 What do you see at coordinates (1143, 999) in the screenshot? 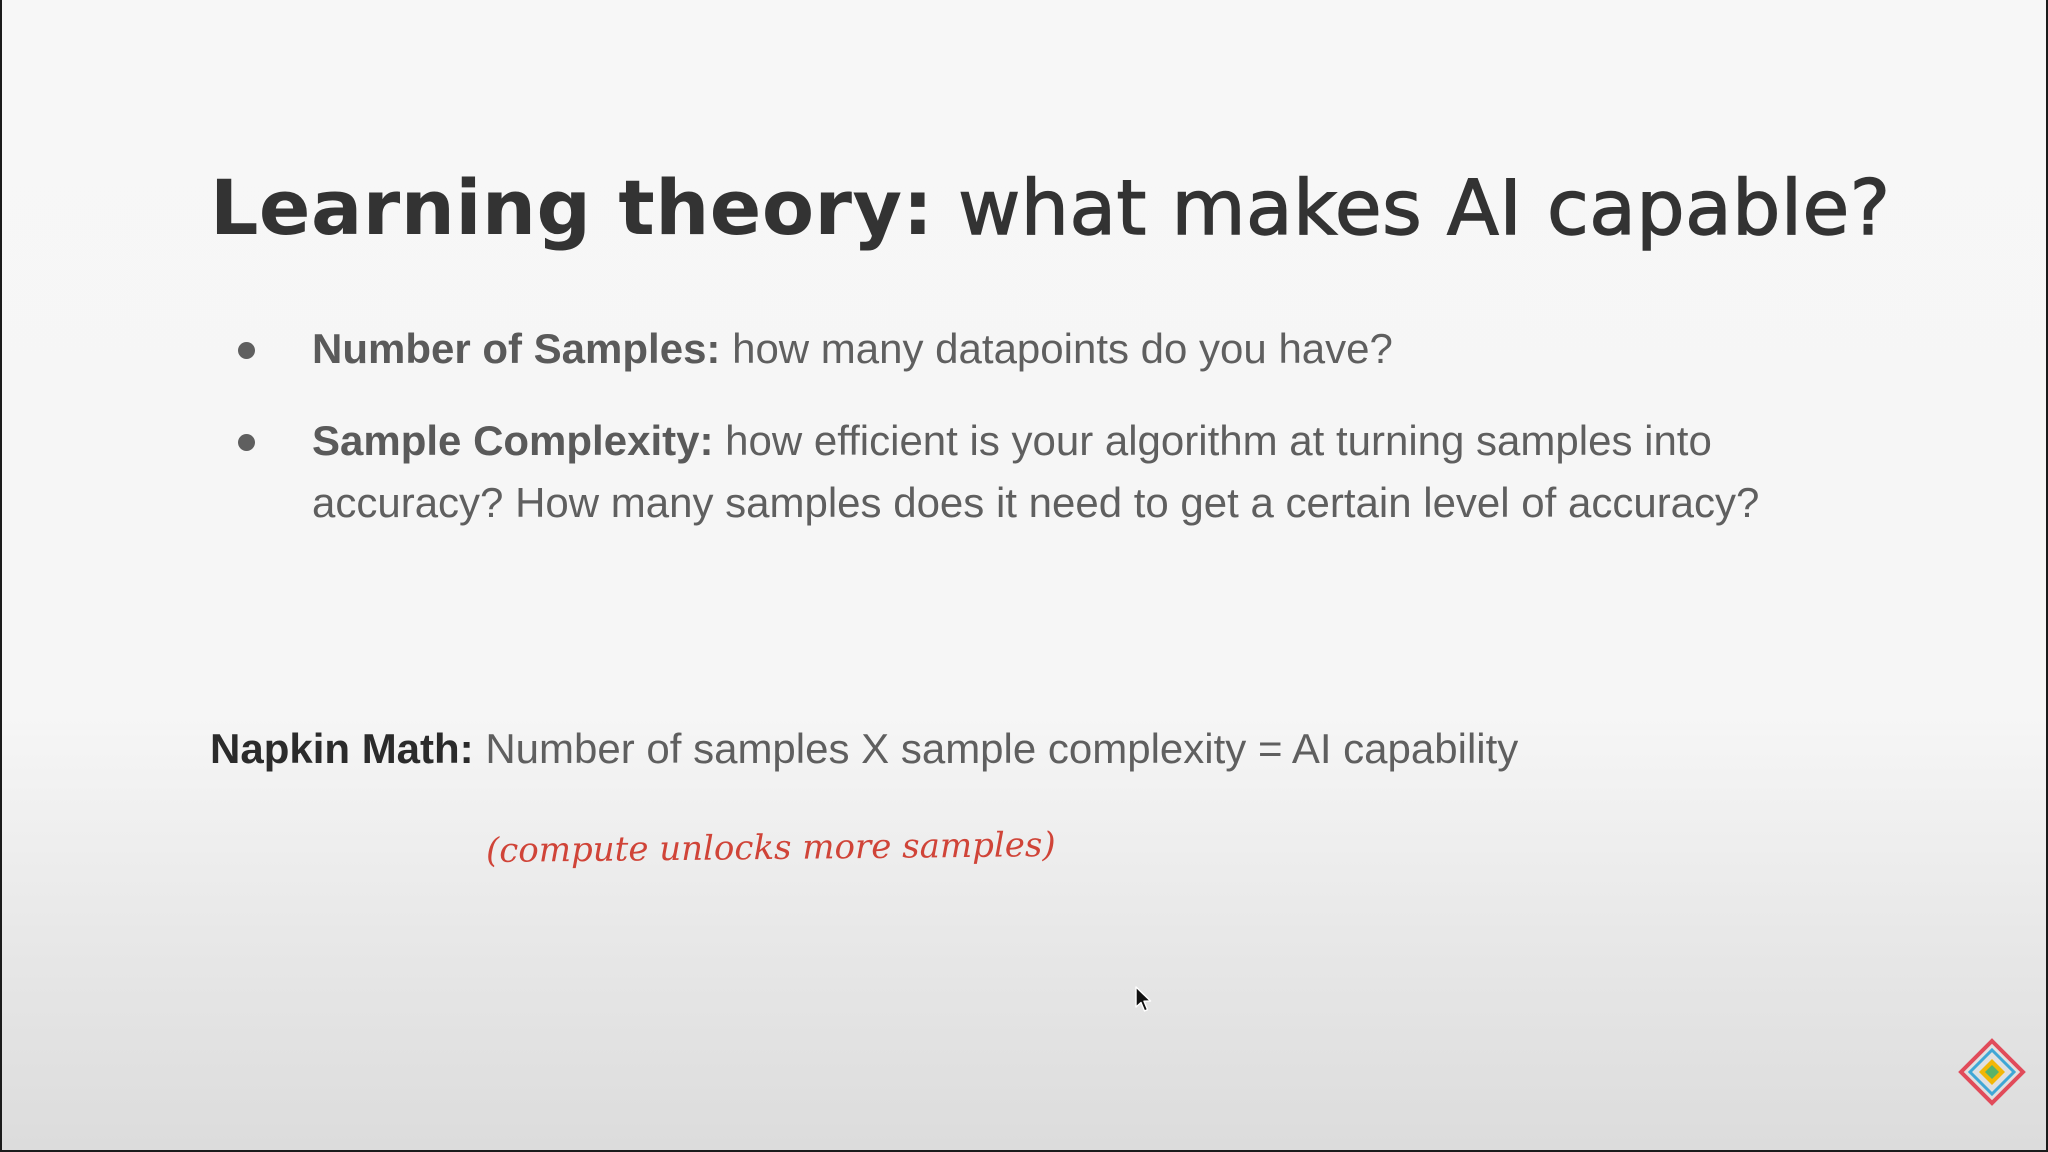
I see `mouse-pointer-icon` at bounding box center [1143, 999].